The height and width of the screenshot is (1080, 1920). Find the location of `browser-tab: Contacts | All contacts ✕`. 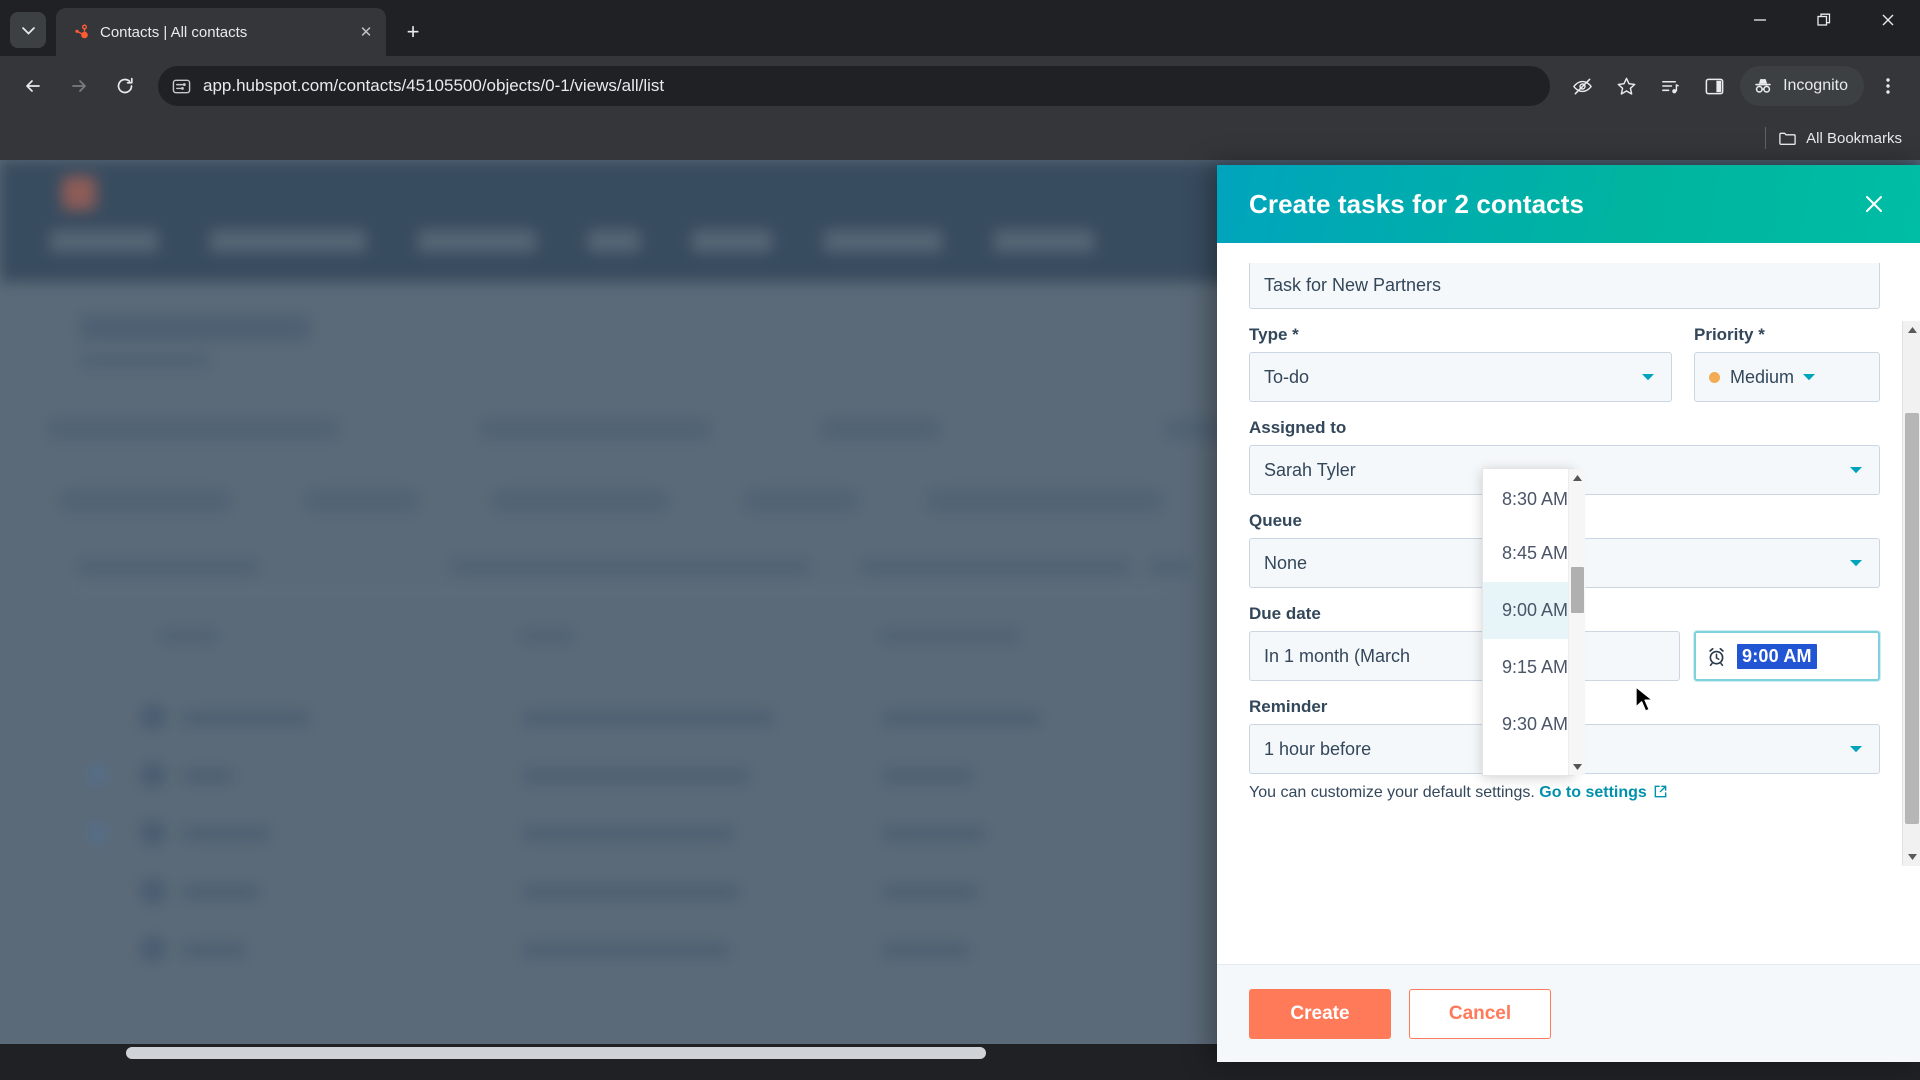

browser-tab: Contacts | All contacts ✕ is located at coordinates (221, 32).